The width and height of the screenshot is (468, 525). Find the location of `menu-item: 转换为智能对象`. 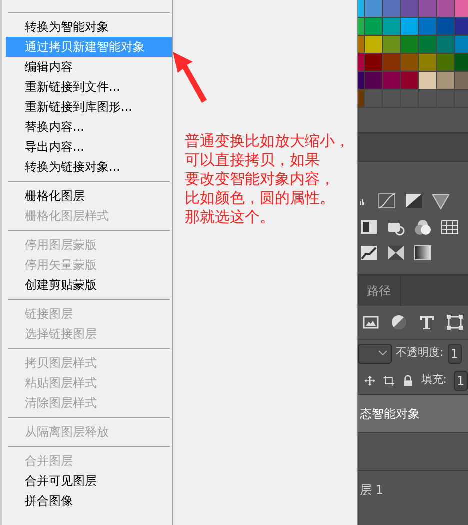

menu-item: 转换为智能对象 is located at coordinates (89, 27).